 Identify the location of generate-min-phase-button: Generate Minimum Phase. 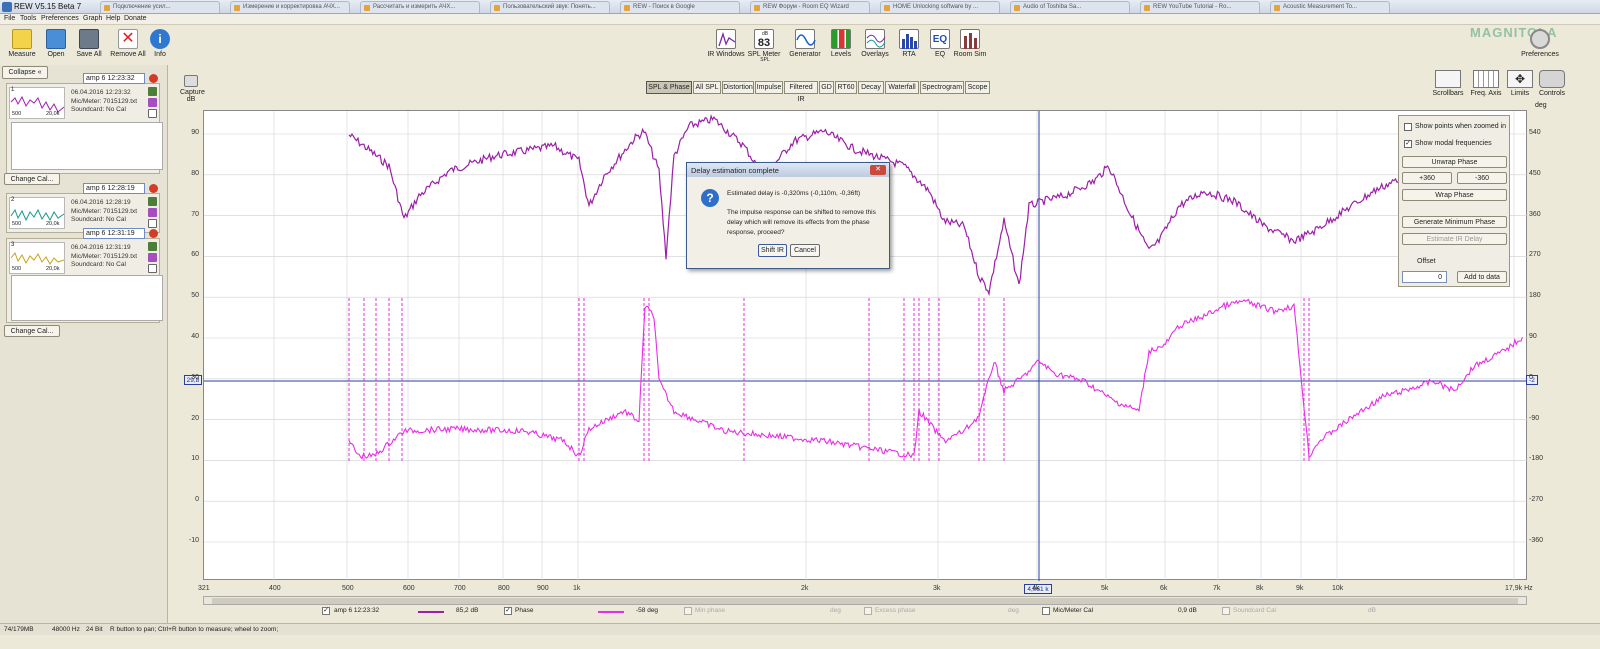
(1454, 222).